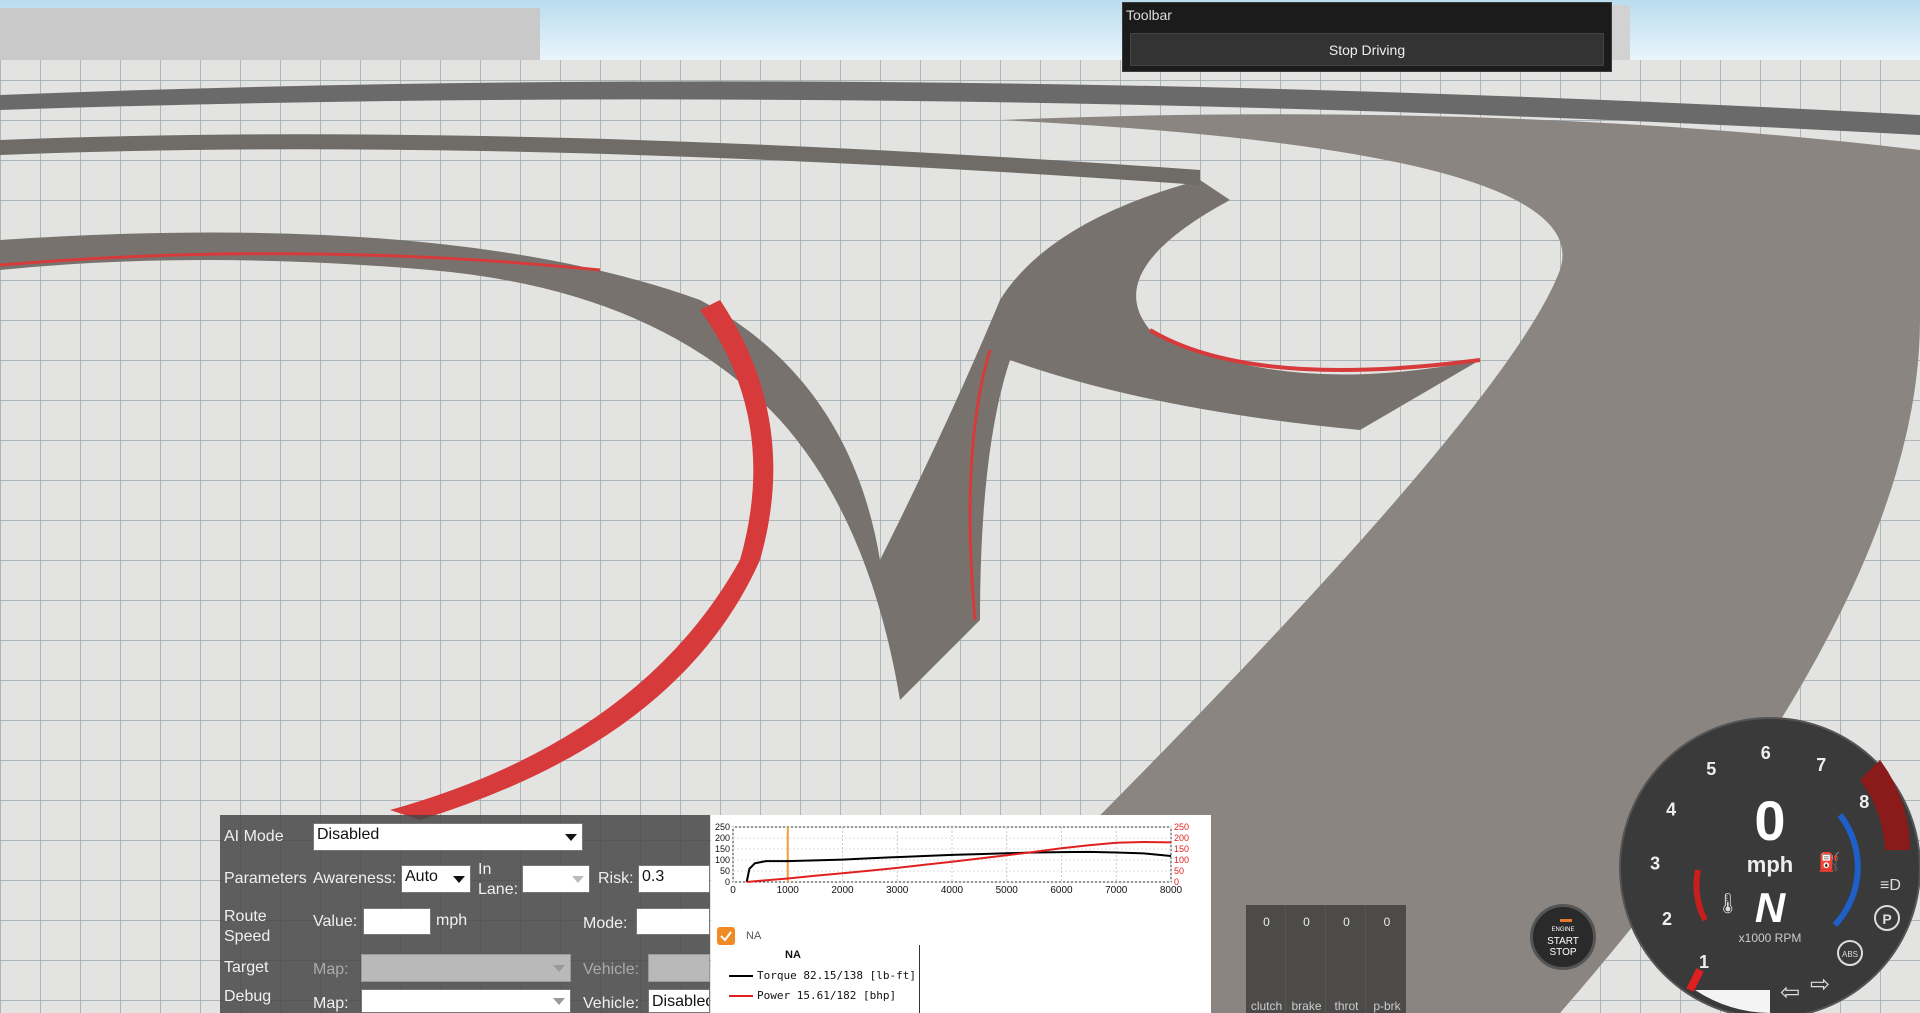  I want to click on y2-tick-label: 50, so click(1179, 871).